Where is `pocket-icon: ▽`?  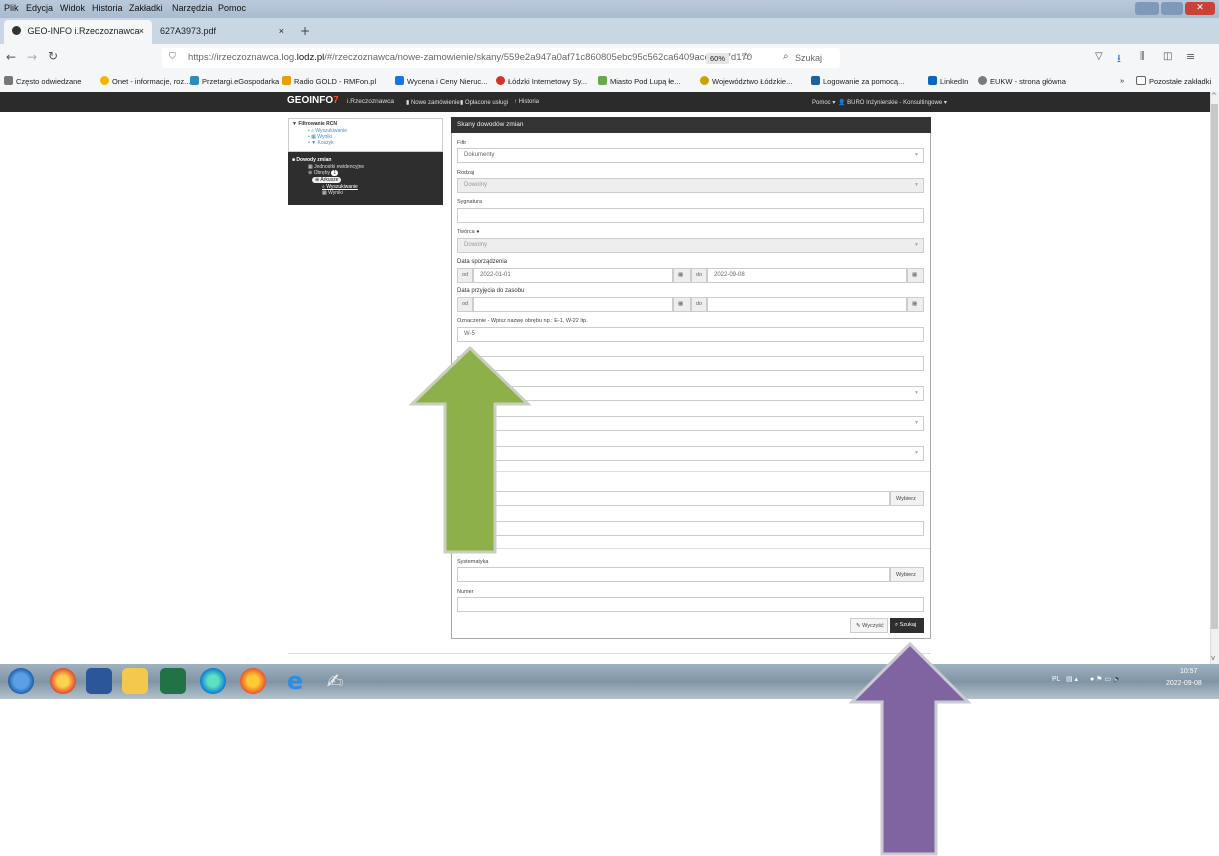 pocket-icon: ▽ is located at coordinates (1099, 56).